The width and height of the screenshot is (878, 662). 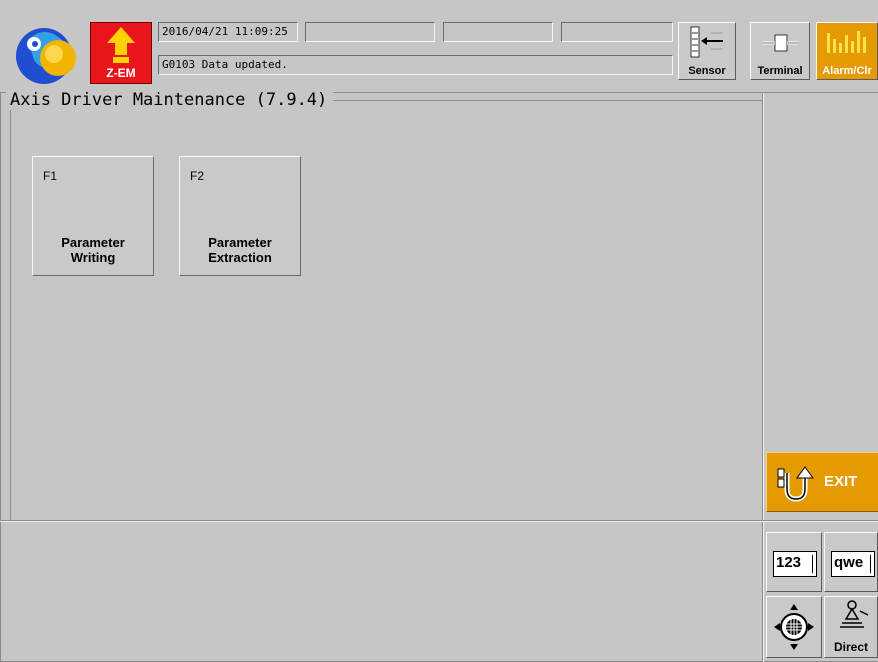 I want to click on numeric-keypad-button: 123, so click(x=794, y=562).